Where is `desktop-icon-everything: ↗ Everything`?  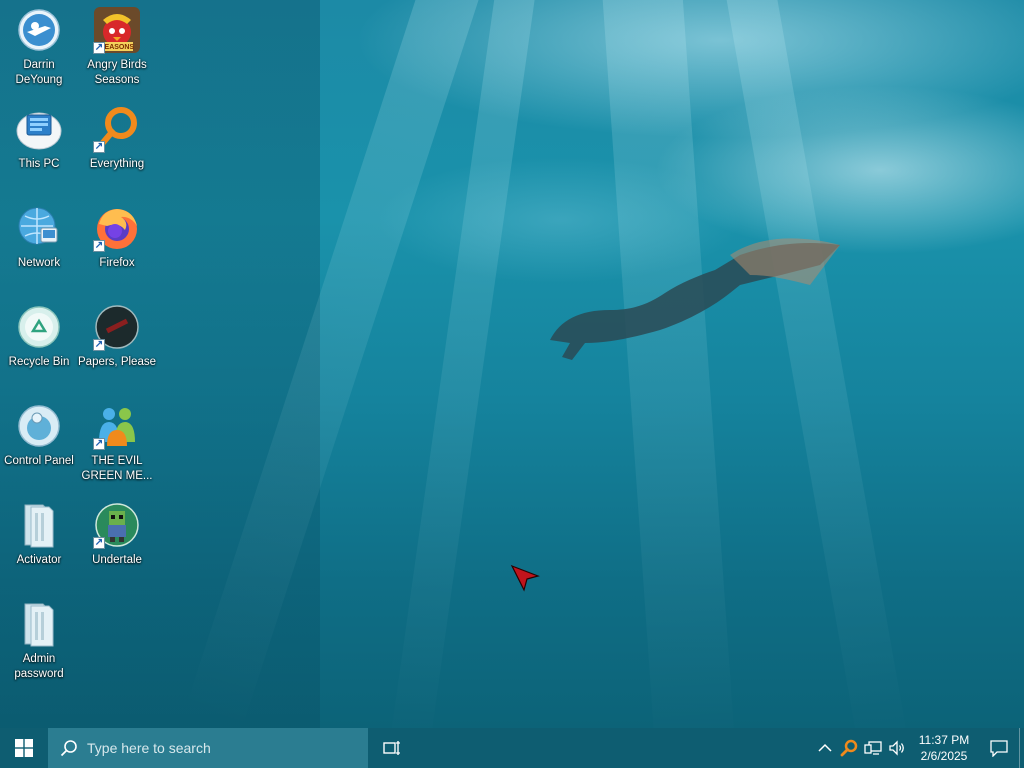 desktop-icon-everything: ↗ Everything is located at coordinates (117, 151).